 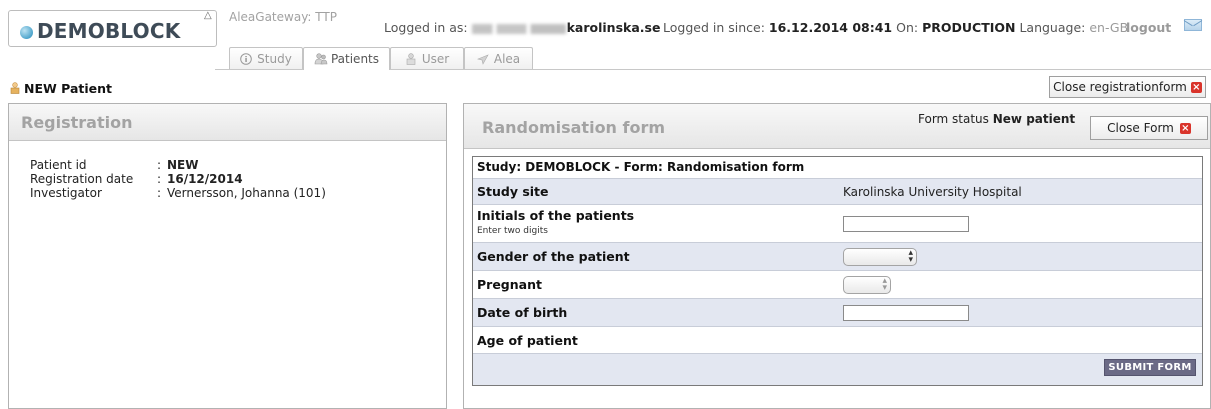 I want to click on age-row: Age of patient, so click(x=837, y=340).